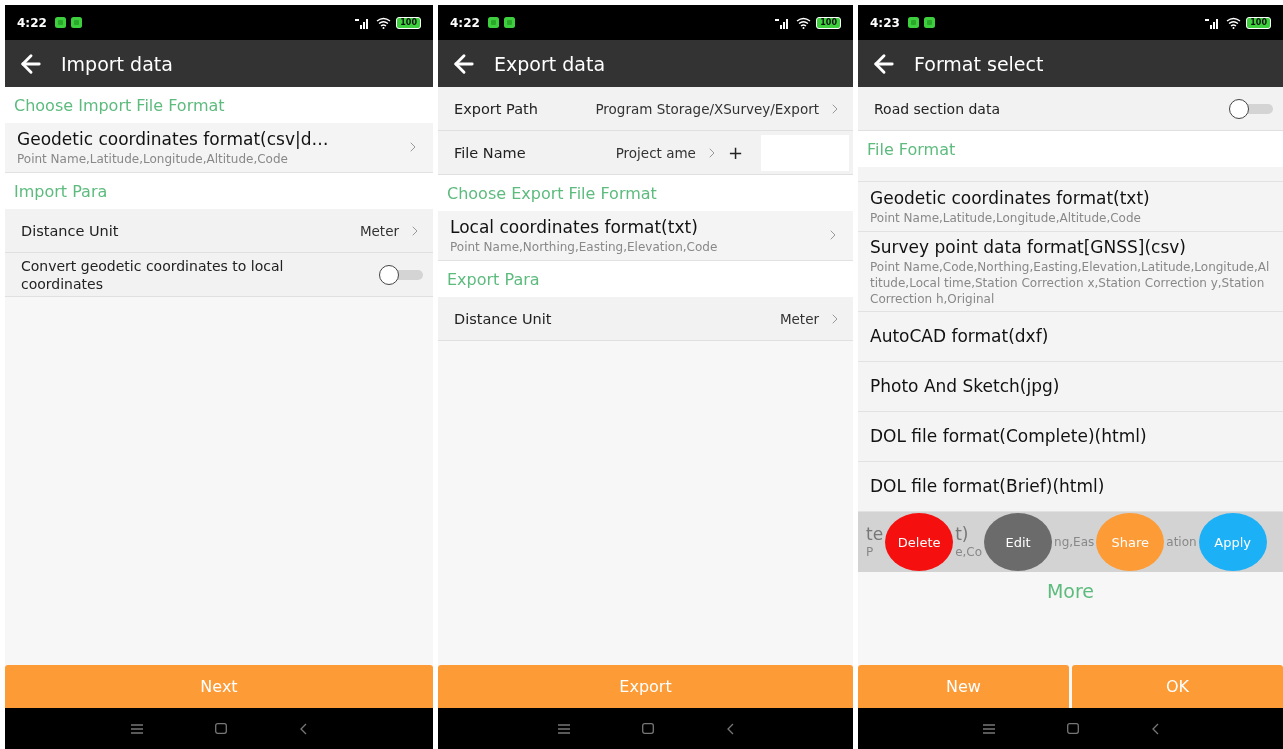 The image size is (1283, 749). What do you see at coordinates (574, 227) in the screenshot?
I see `format-title: Local coordinates format(txt)` at bounding box center [574, 227].